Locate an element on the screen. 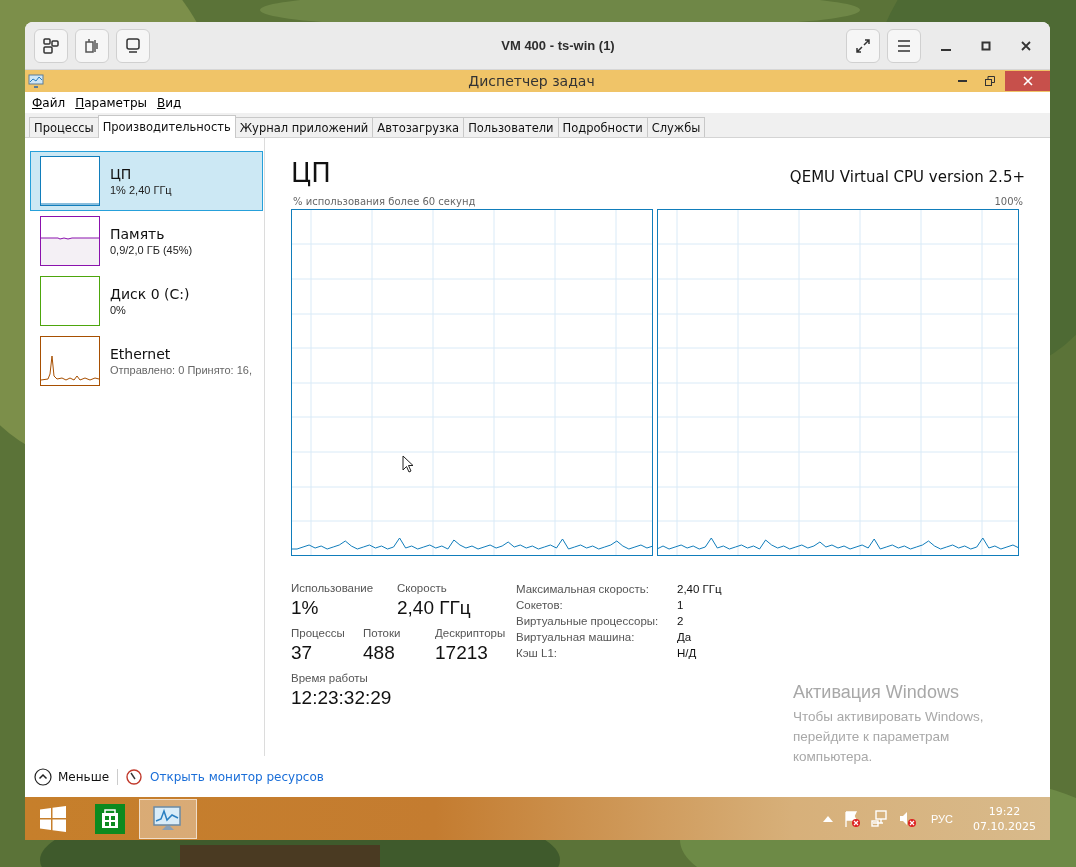 This screenshot has width=1076, height=867. activation-text: Чтобы активировать Windows, перейдите к параметрам компьютера. is located at coordinates (889, 737).